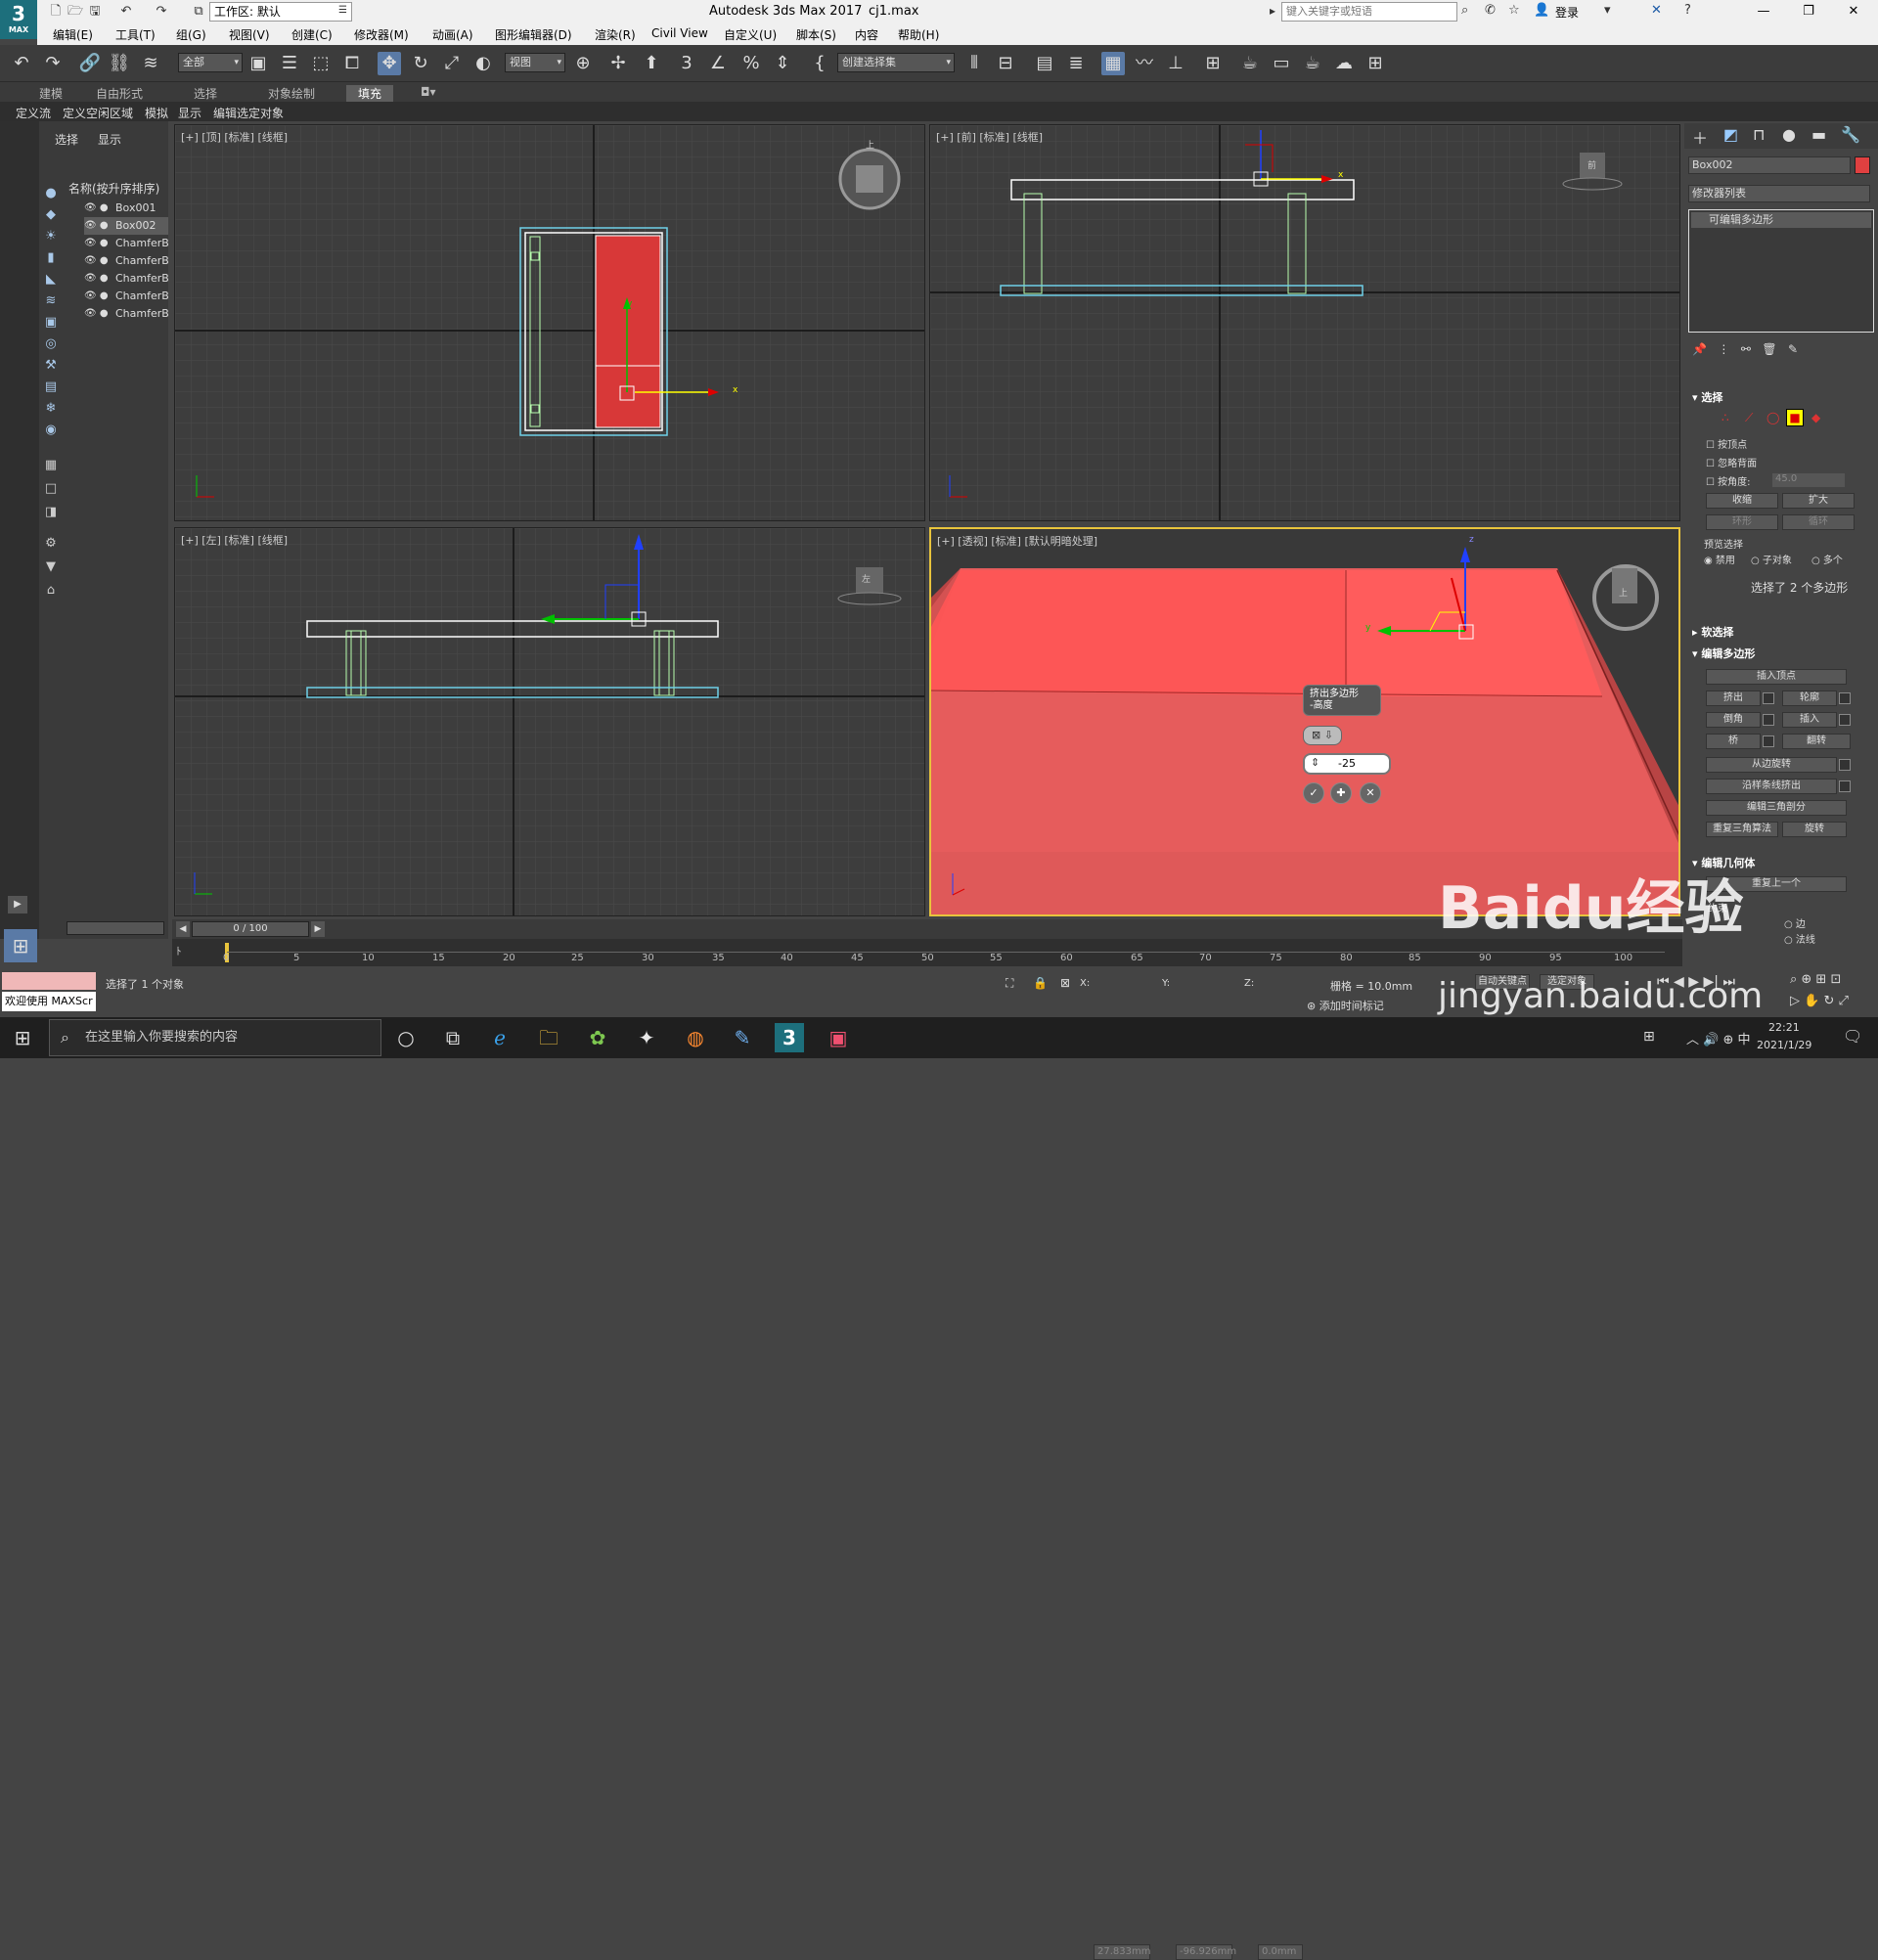  Describe the element at coordinates (1591, 164) in the screenshot. I see `front-viewcube-label: 前` at that location.